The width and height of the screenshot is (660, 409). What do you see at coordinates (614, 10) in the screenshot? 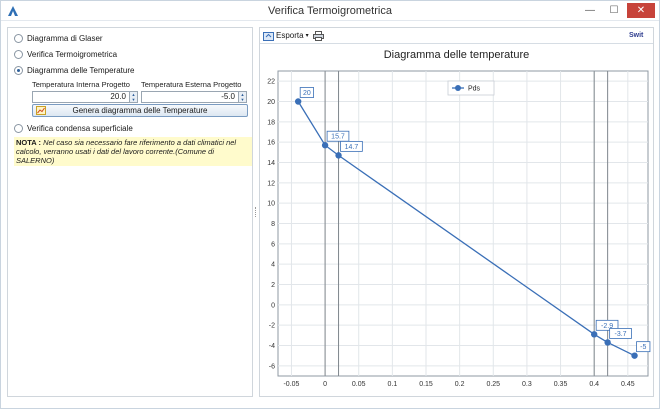
I see `maximize-button: ☐` at bounding box center [614, 10].